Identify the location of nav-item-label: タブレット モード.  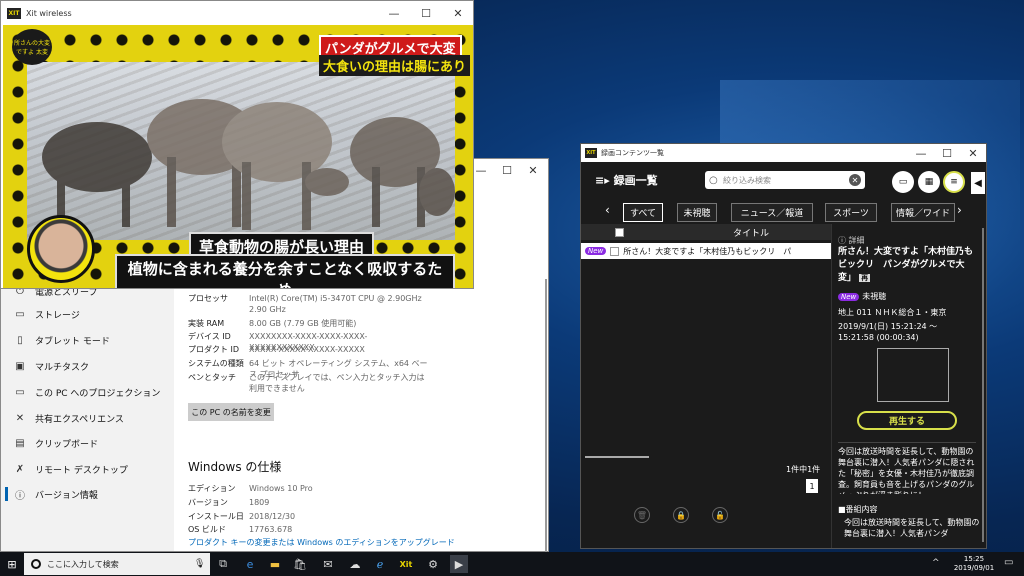
(72, 341).